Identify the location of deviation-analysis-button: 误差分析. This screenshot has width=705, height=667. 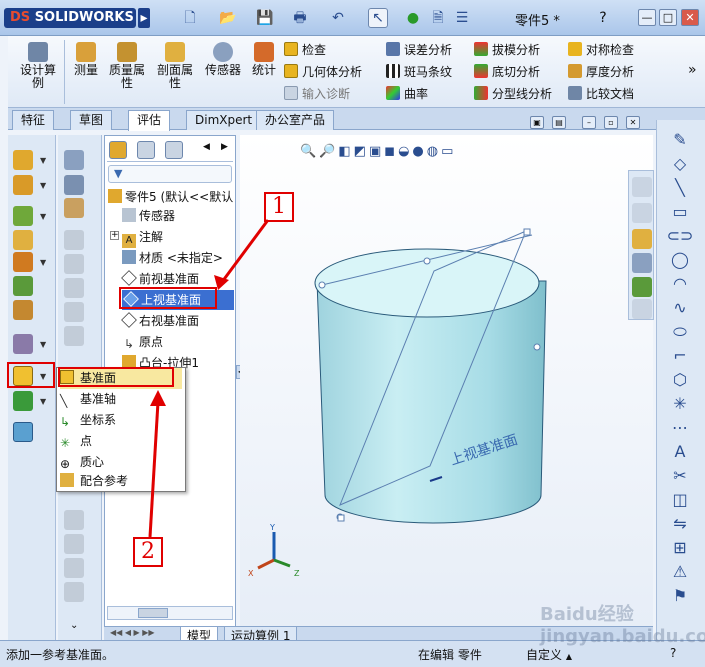
(419, 50).